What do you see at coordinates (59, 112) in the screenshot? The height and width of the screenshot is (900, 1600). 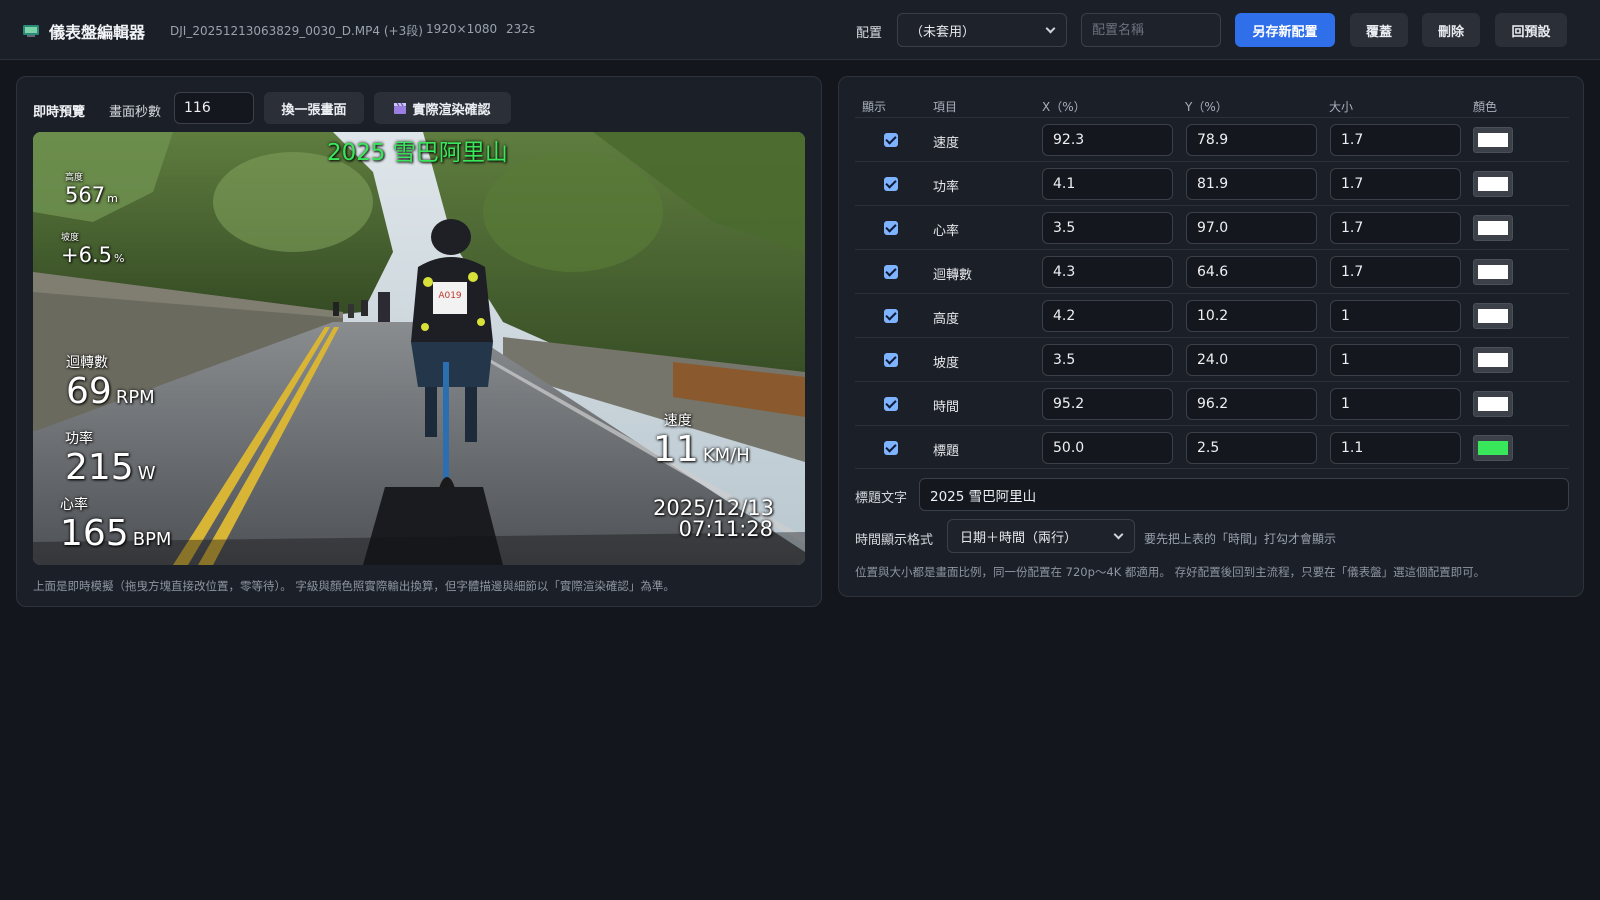 I see `preview-title: 即時預覽` at bounding box center [59, 112].